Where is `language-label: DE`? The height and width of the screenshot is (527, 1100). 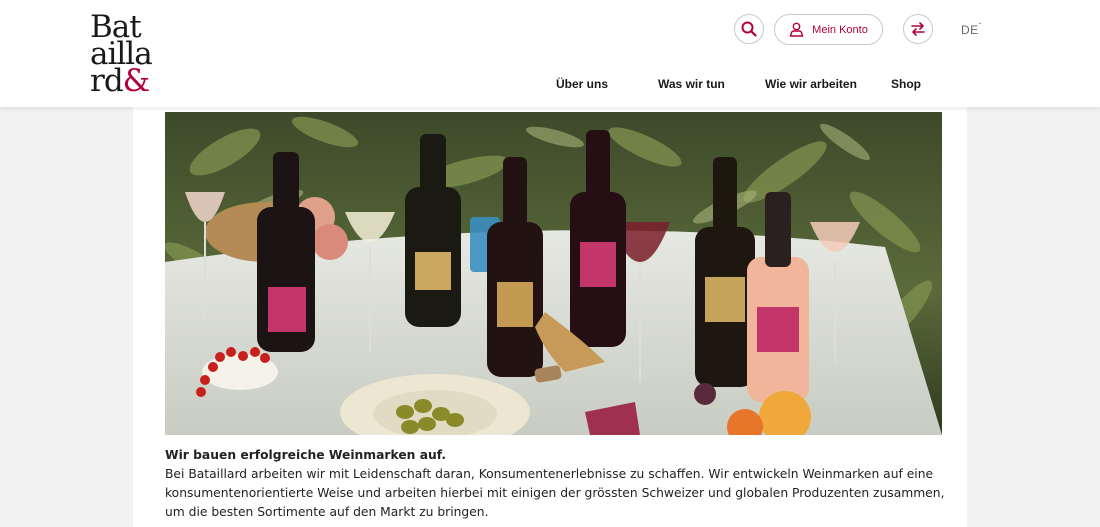
language-label: DE is located at coordinates (970, 30).